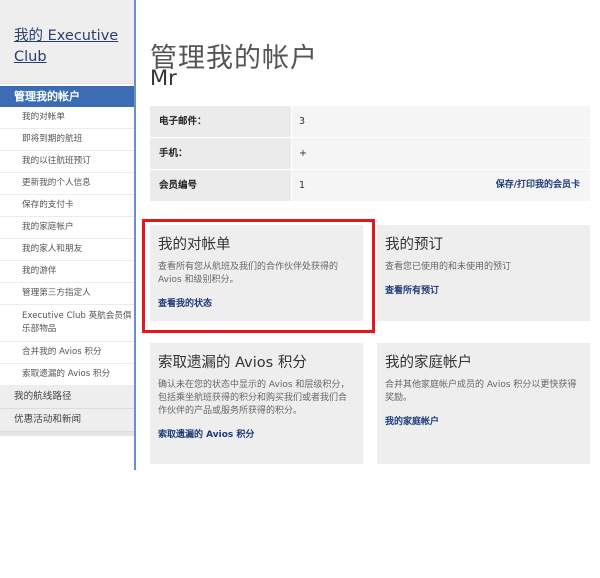 This screenshot has width=600, height=578. Describe the element at coordinates (441, 153) in the screenshot. I see `mobile-value: +` at that location.